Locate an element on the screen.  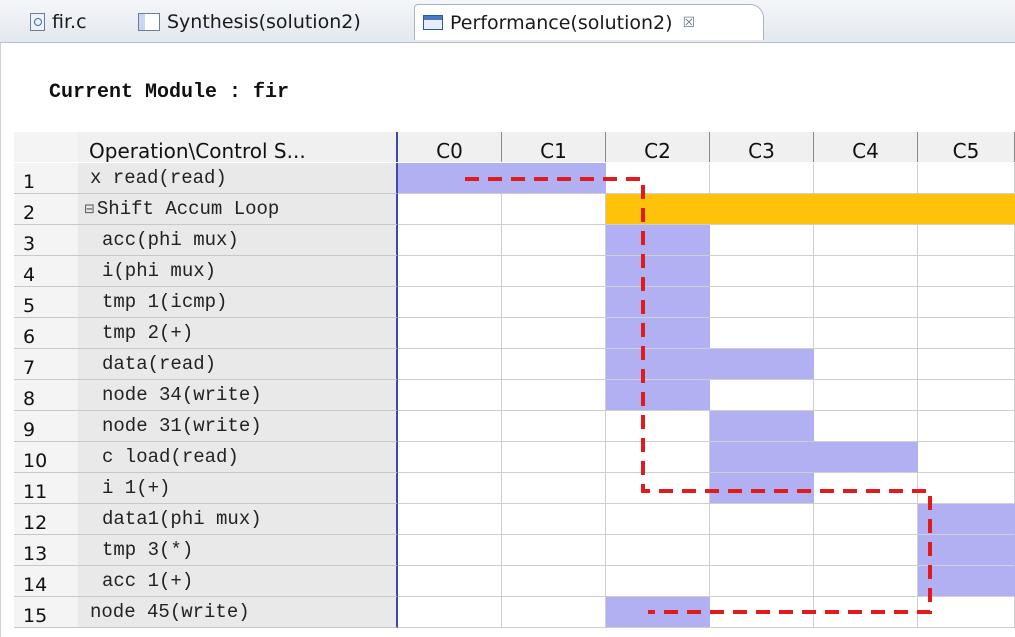
operation-row-label: tmp 1(icmp) is located at coordinates (238, 302).